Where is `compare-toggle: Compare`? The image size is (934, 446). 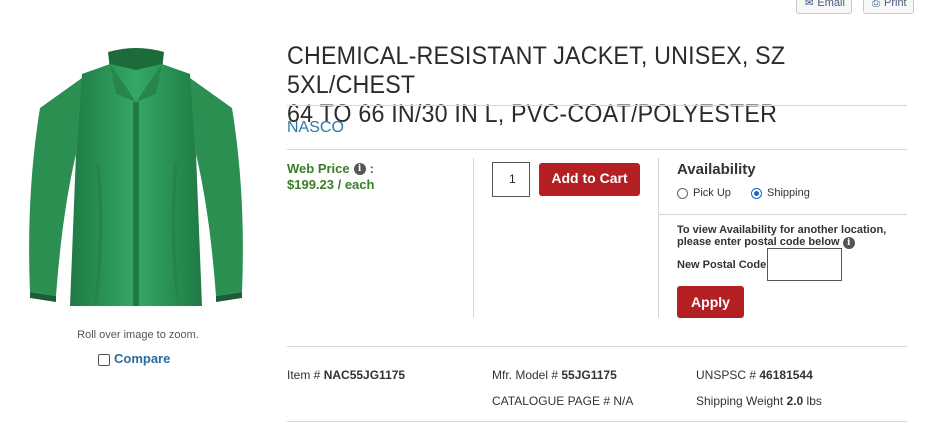 compare-toggle: Compare is located at coordinates (134, 358).